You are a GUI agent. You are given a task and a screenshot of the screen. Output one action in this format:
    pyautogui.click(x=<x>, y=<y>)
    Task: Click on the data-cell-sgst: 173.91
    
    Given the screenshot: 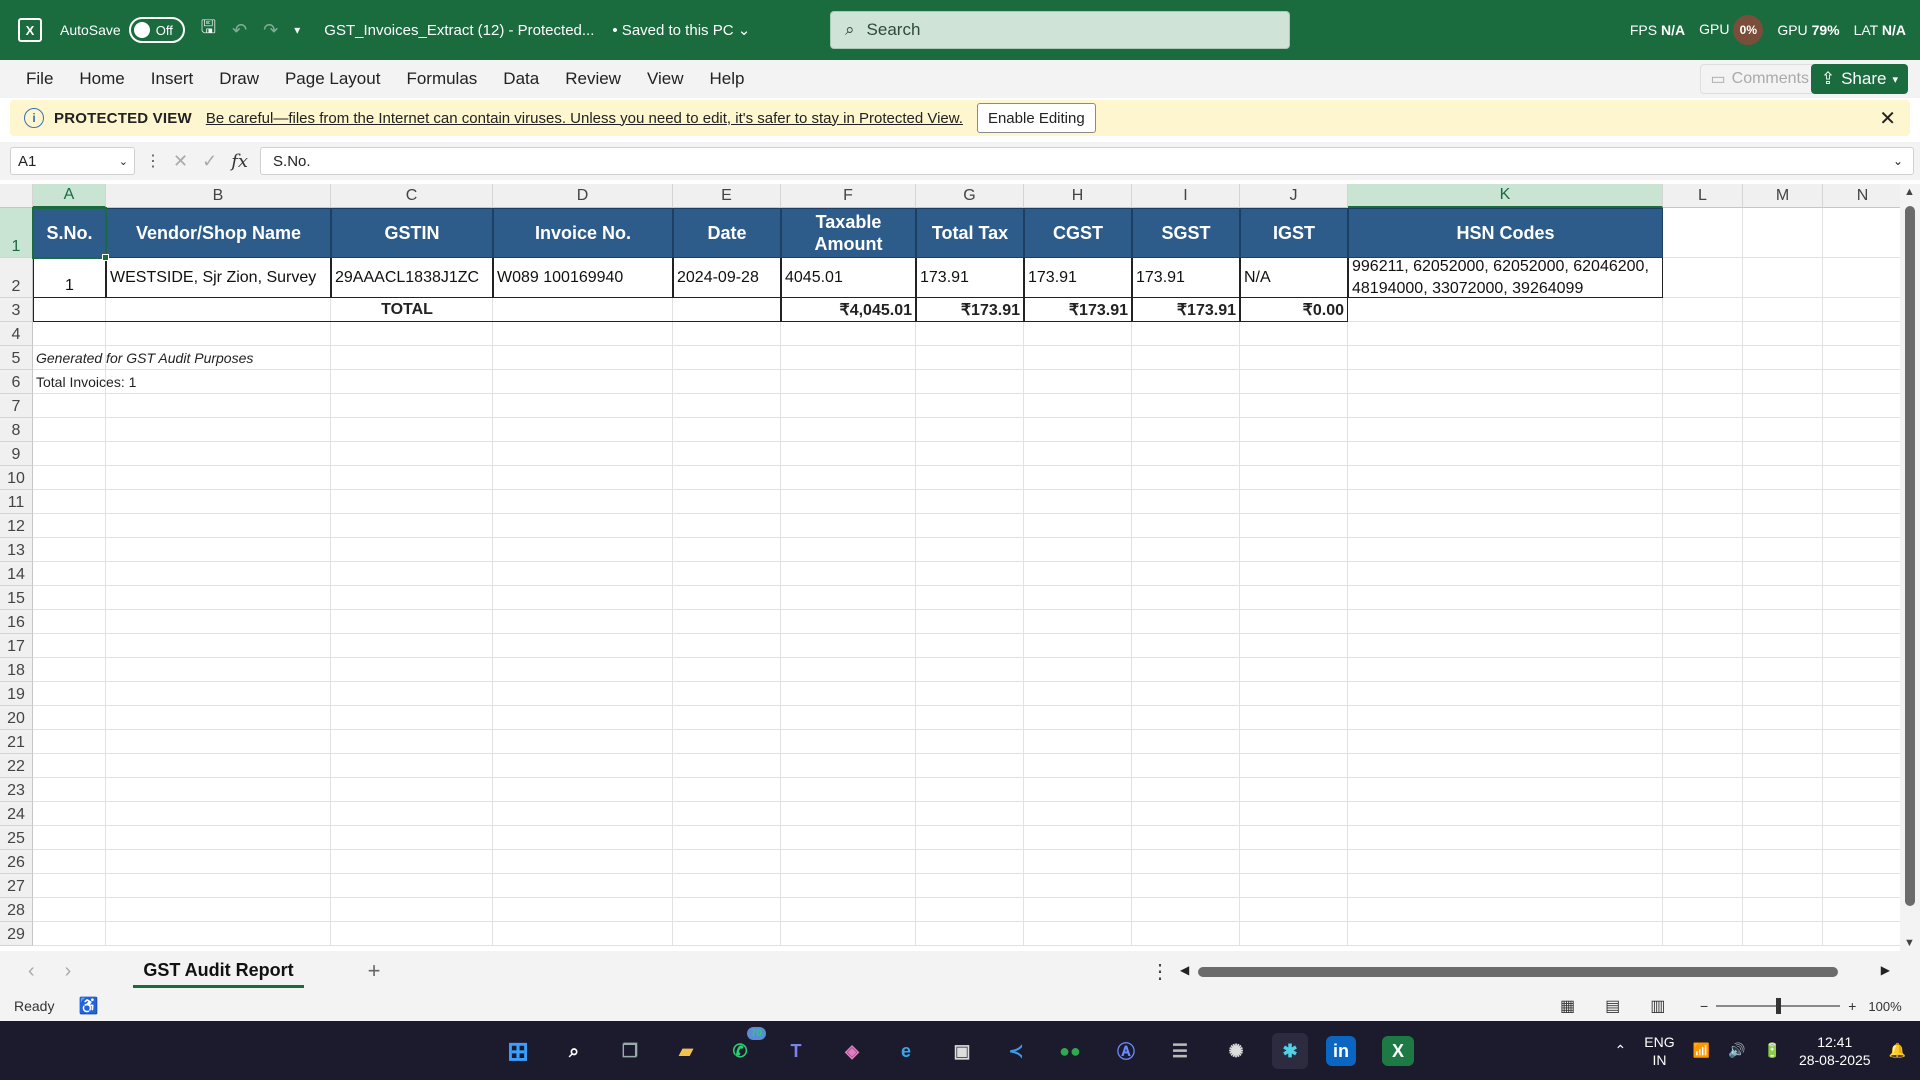 What is the action you would take?
    pyautogui.click(x=1186, y=278)
    